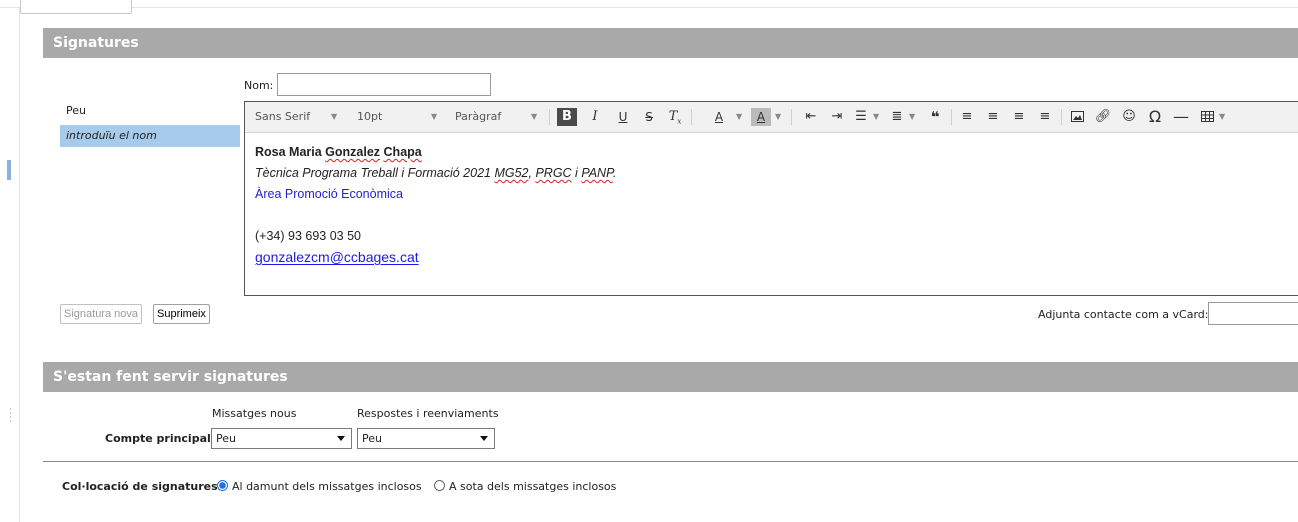 Image resolution: width=1298 pixels, height=522 pixels. I want to click on top-divider, so click(649, 7).